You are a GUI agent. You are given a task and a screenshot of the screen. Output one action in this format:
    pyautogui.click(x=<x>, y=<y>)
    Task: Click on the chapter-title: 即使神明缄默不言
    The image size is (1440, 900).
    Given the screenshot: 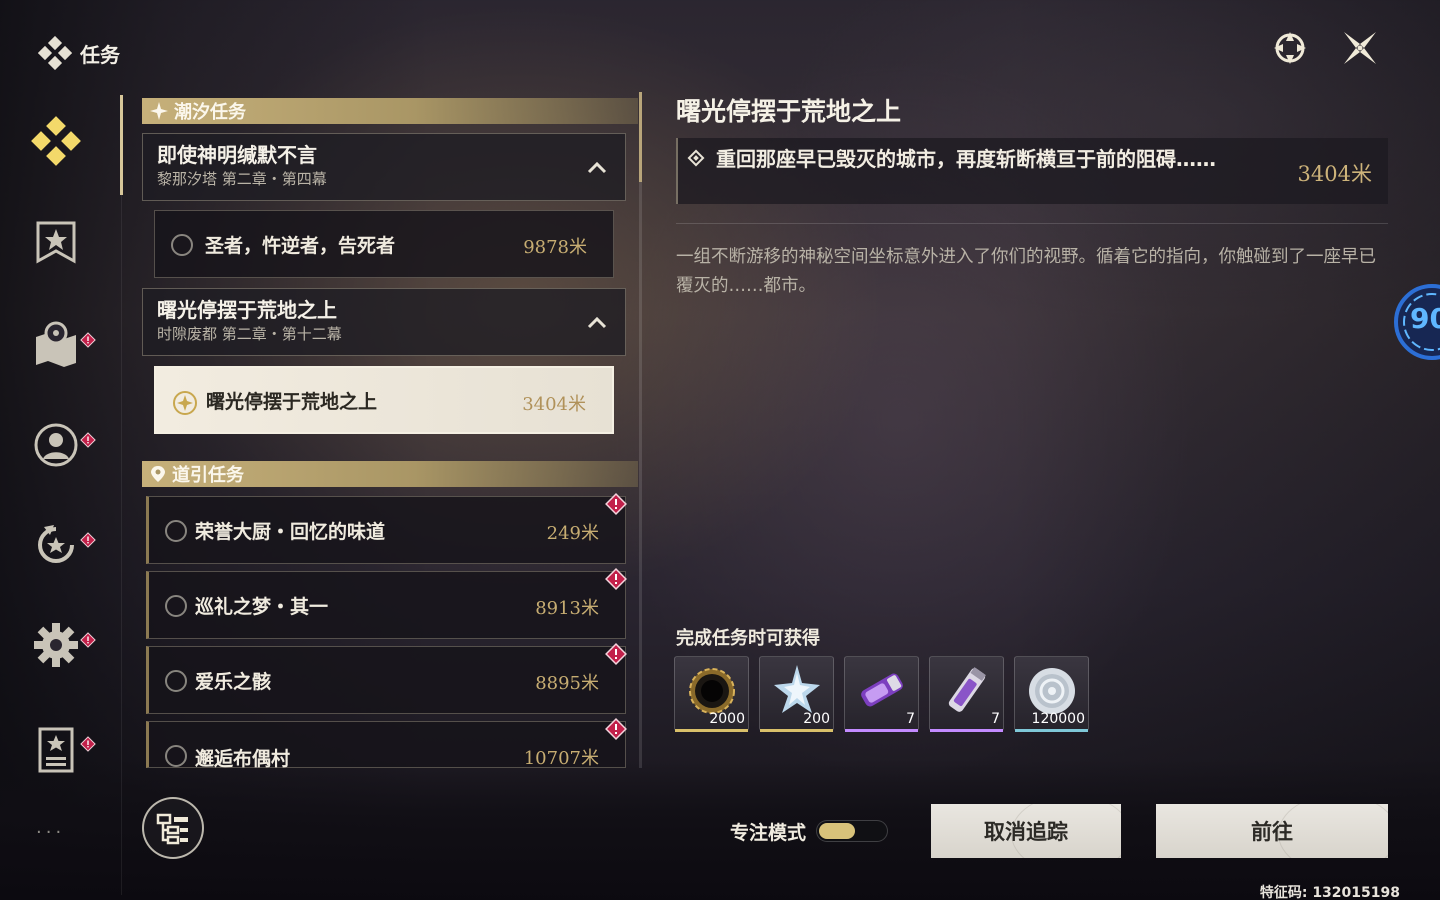 What is the action you would take?
    pyautogui.click(x=237, y=155)
    